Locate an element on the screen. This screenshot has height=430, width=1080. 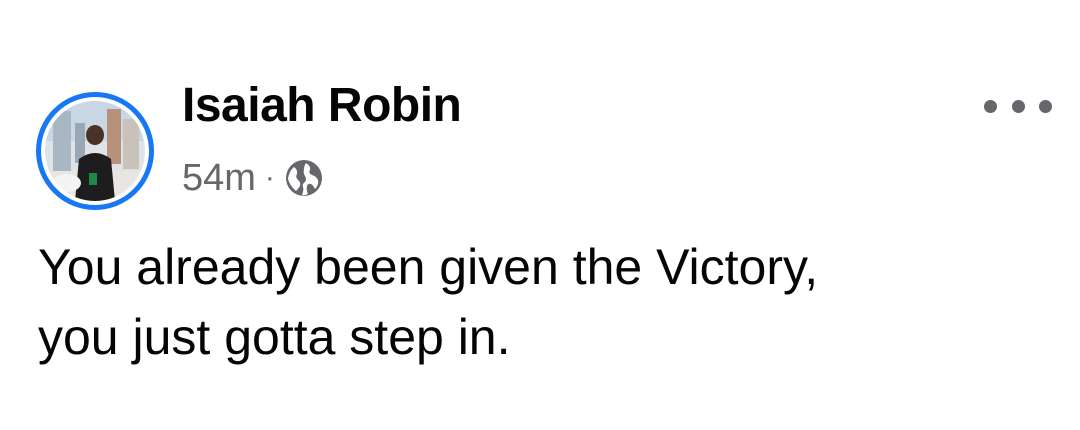
post-meta: 54m · is located at coordinates (253, 178).